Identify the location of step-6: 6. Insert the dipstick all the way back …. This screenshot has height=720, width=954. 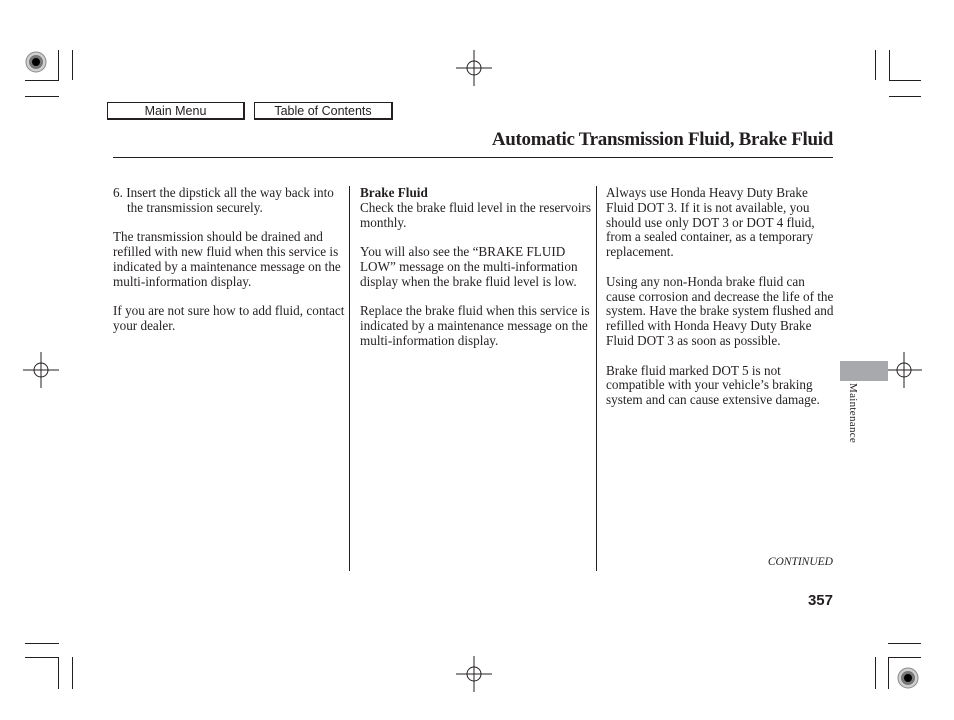
(223, 200).